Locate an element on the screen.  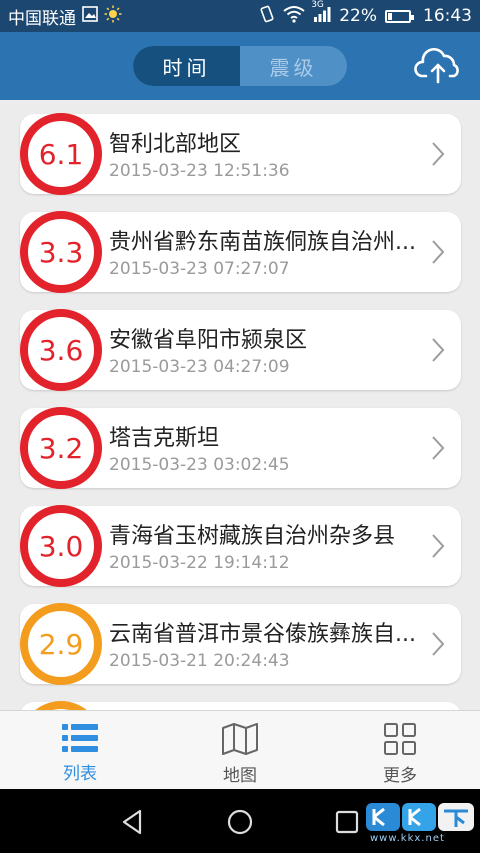
cloud-upload-icon is located at coordinates (438, 66).